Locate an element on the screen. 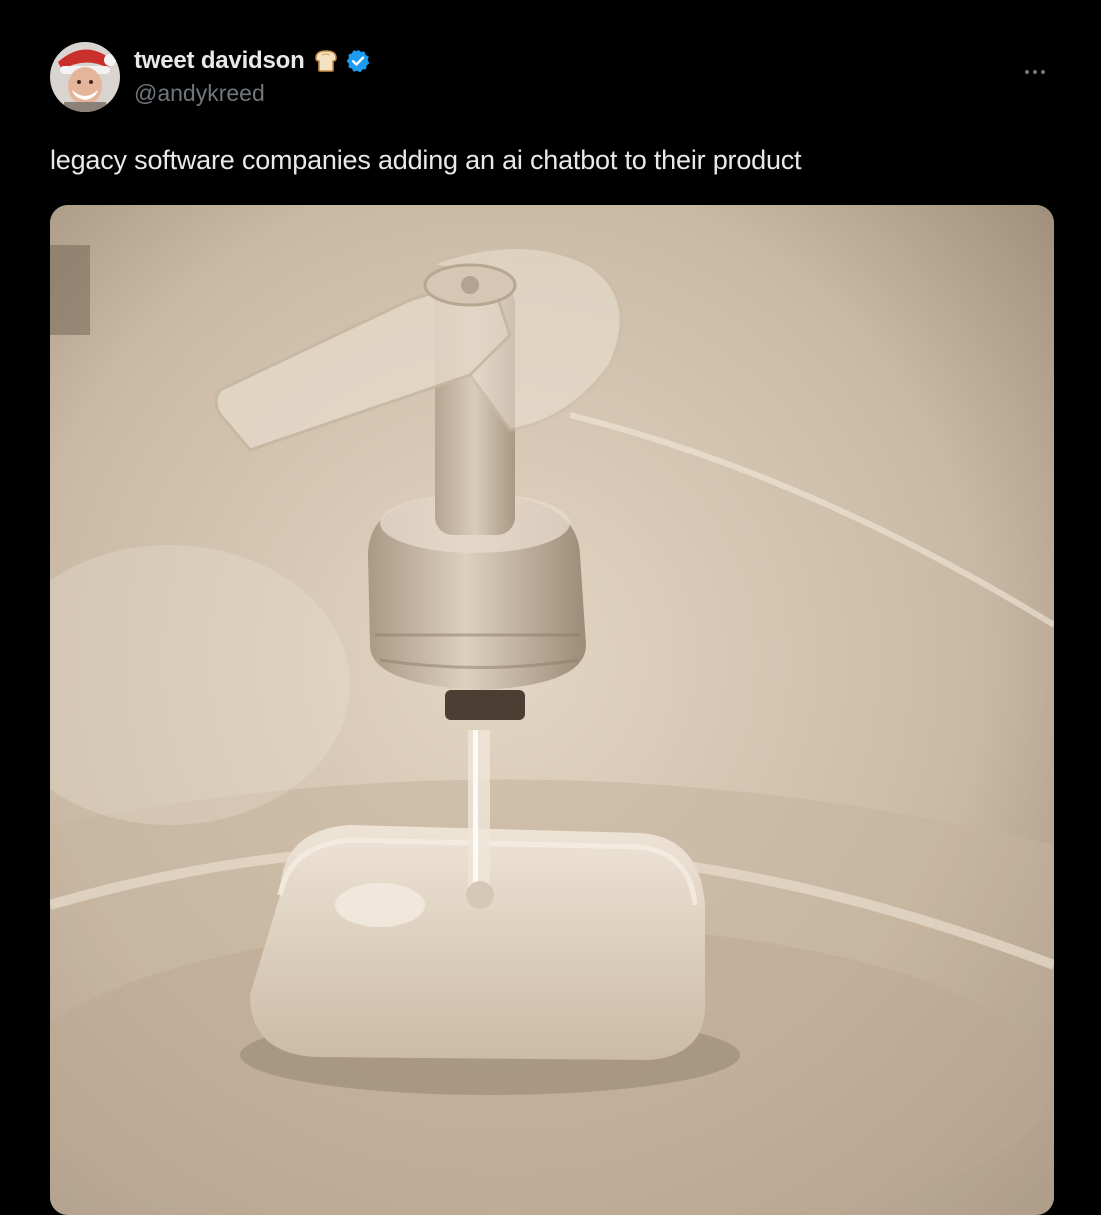 Image resolution: width=1101 pixels, height=1215 pixels. author-names: tweet davidson @andykreed is located at coordinates (252, 75).